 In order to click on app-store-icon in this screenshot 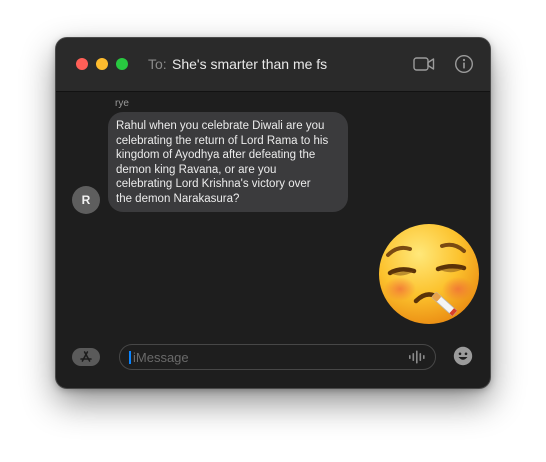, I will do `click(86, 356)`.